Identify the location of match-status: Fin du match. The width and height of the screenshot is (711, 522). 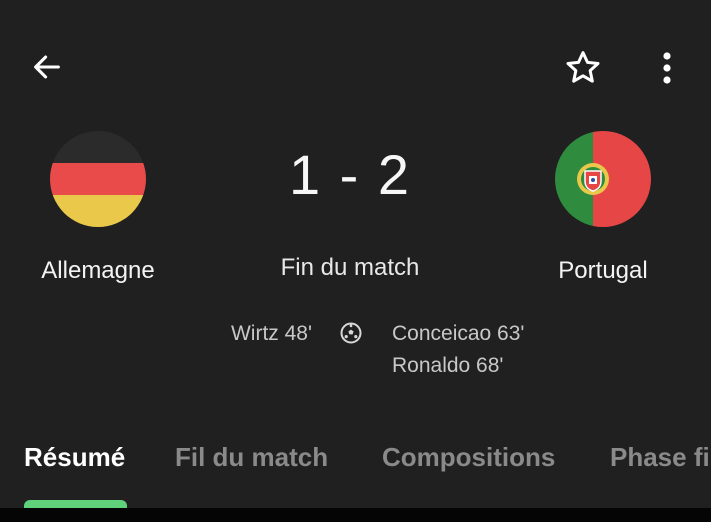
(350, 267).